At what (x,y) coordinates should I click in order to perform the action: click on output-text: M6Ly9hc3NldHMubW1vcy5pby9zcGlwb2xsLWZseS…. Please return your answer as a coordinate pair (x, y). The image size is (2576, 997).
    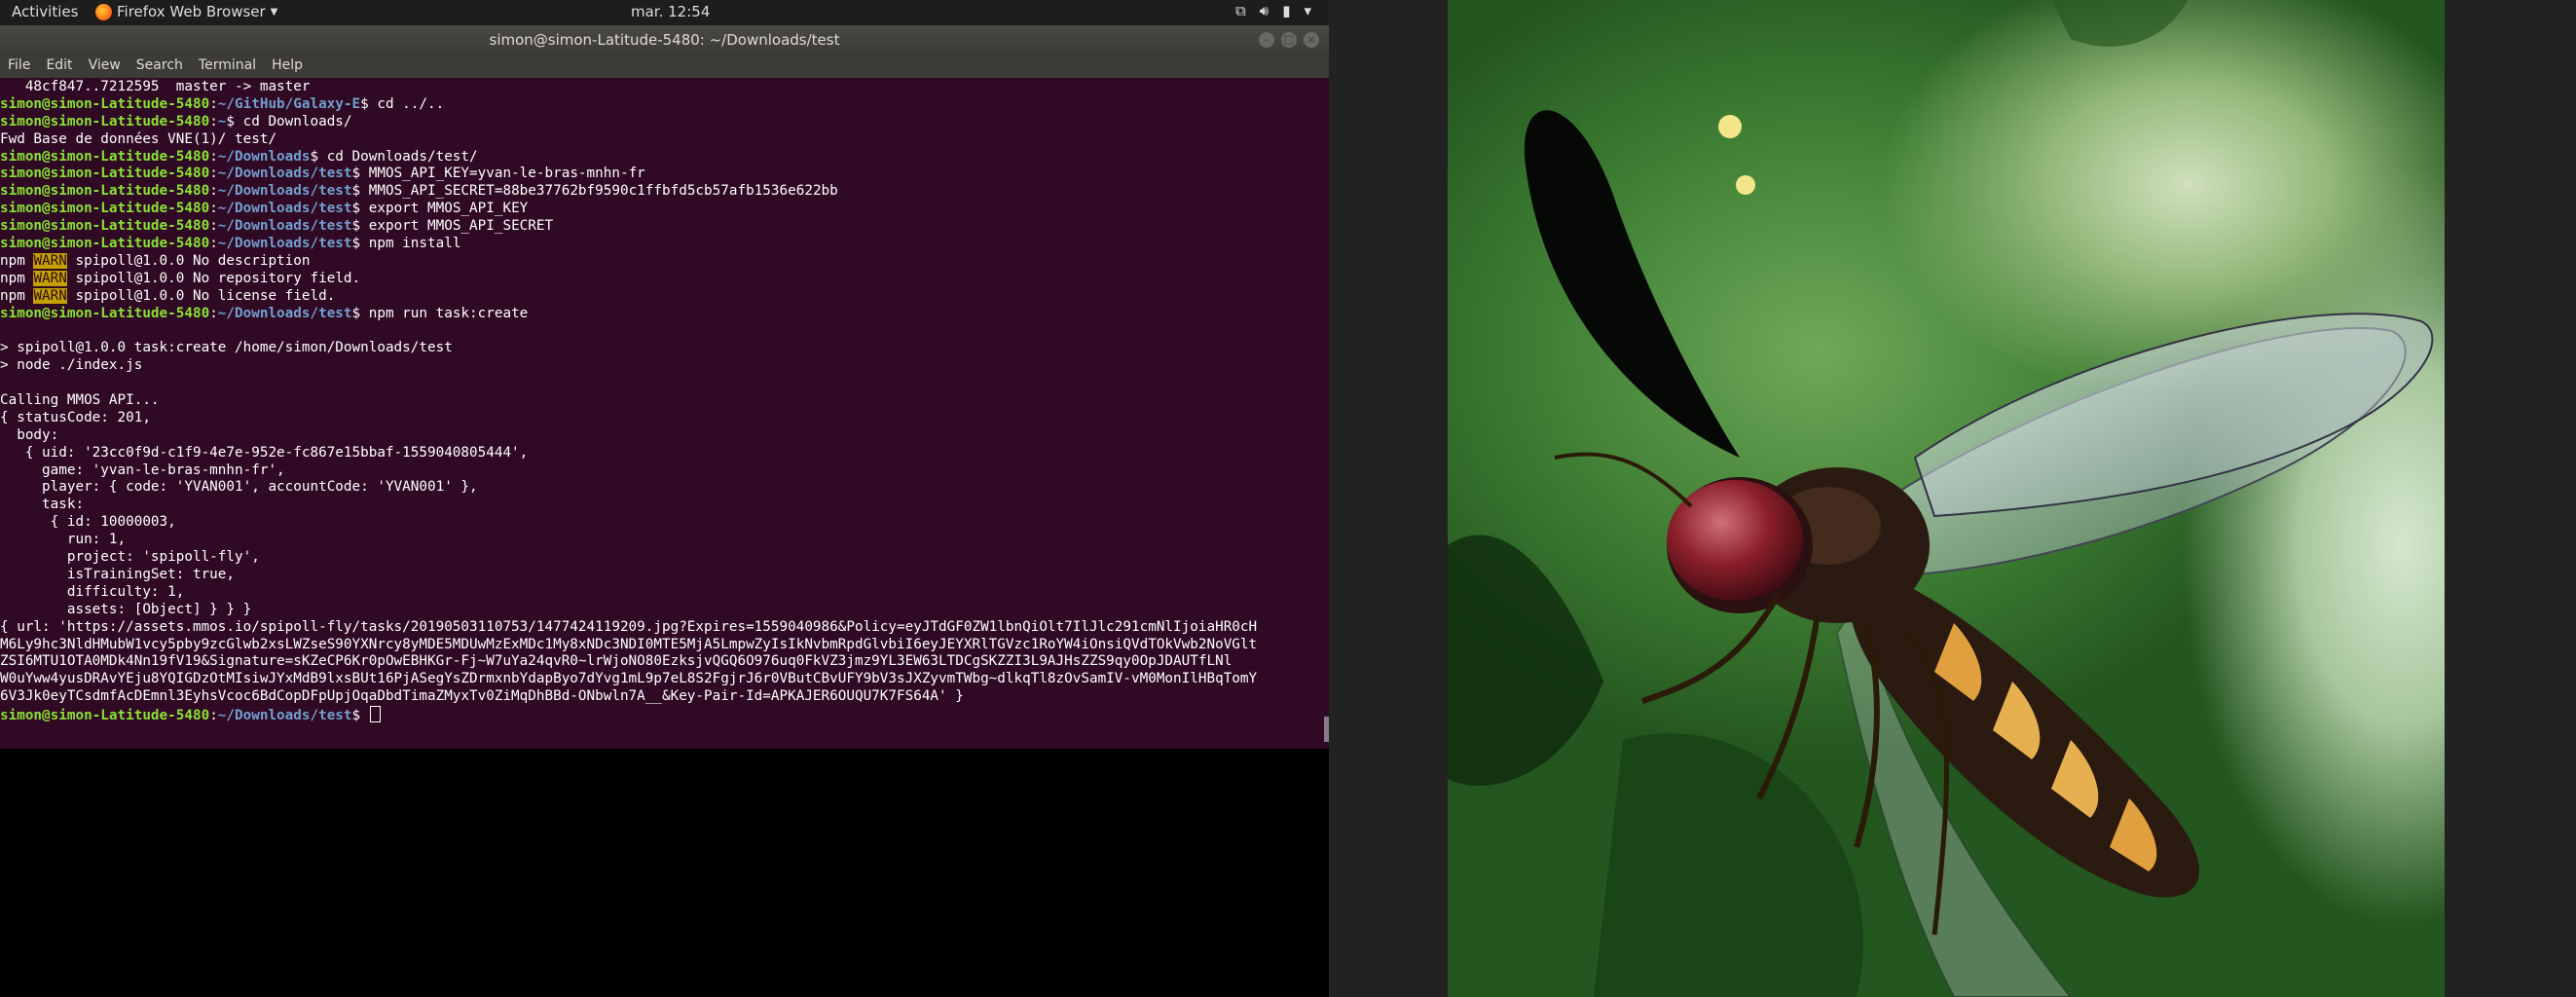
    Looking at the image, I should click on (629, 644).